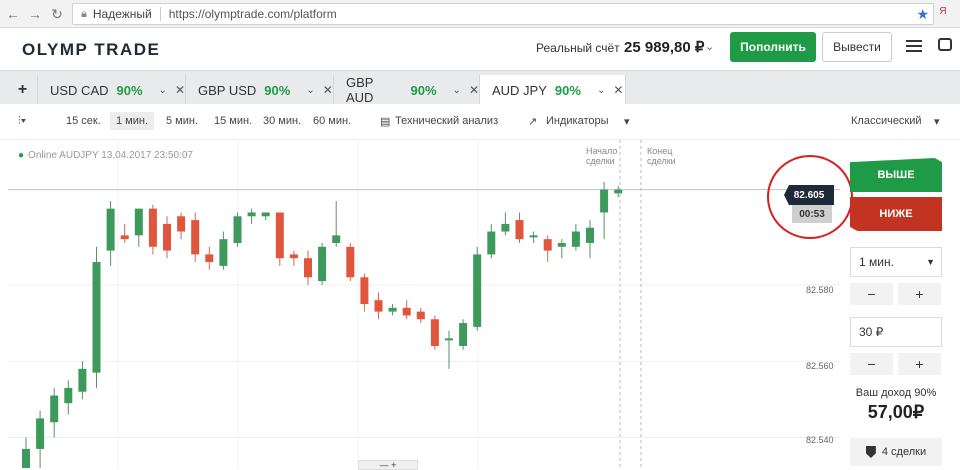 The width and height of the screenshot is (960, 470). Describe the element at coordinates (870, 452) in the screenshot. I see `shield-icon` at that location.